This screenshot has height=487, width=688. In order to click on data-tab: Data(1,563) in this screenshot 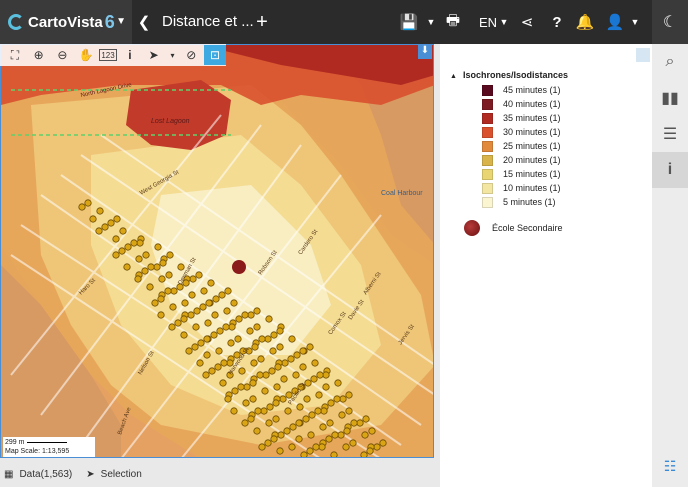, I will do `click(45, 474)`.